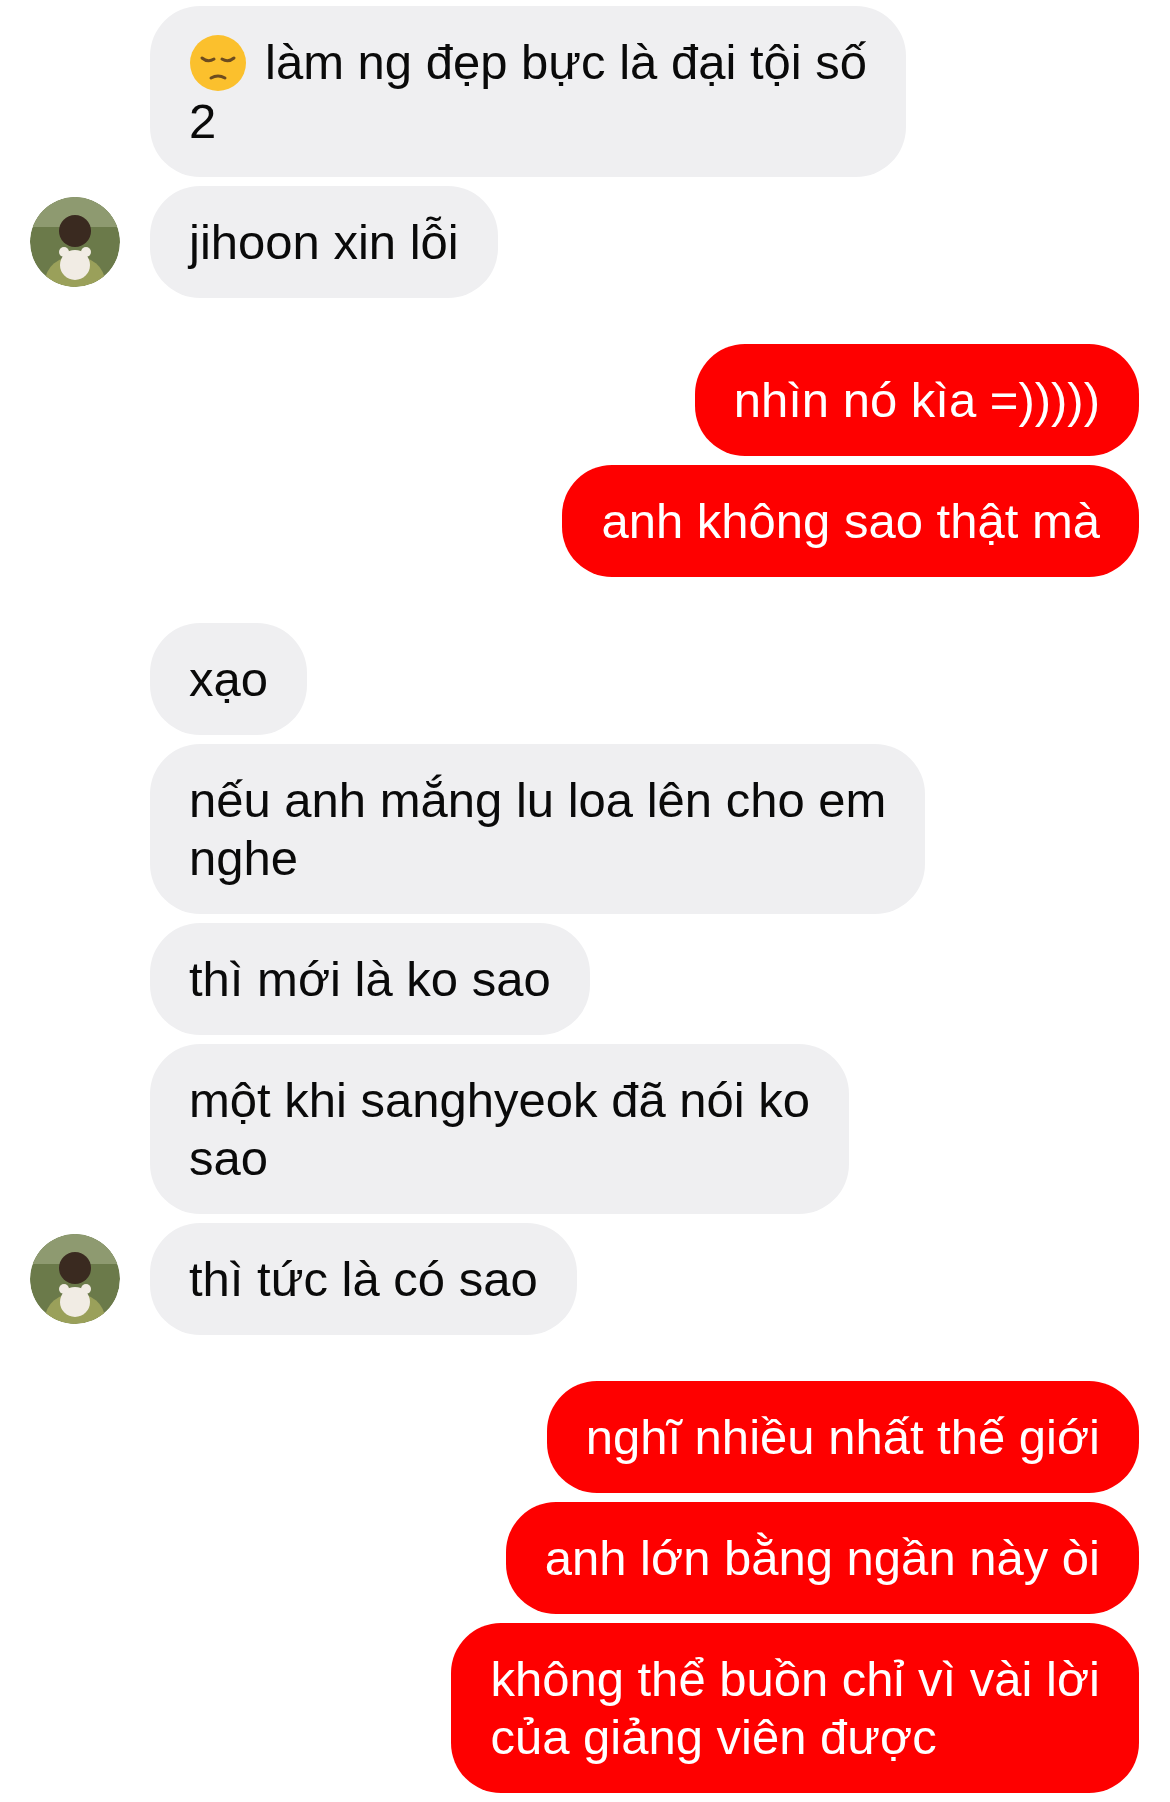  I want to click on message-bubble: thì tức là có sao, so click(363, 1279).